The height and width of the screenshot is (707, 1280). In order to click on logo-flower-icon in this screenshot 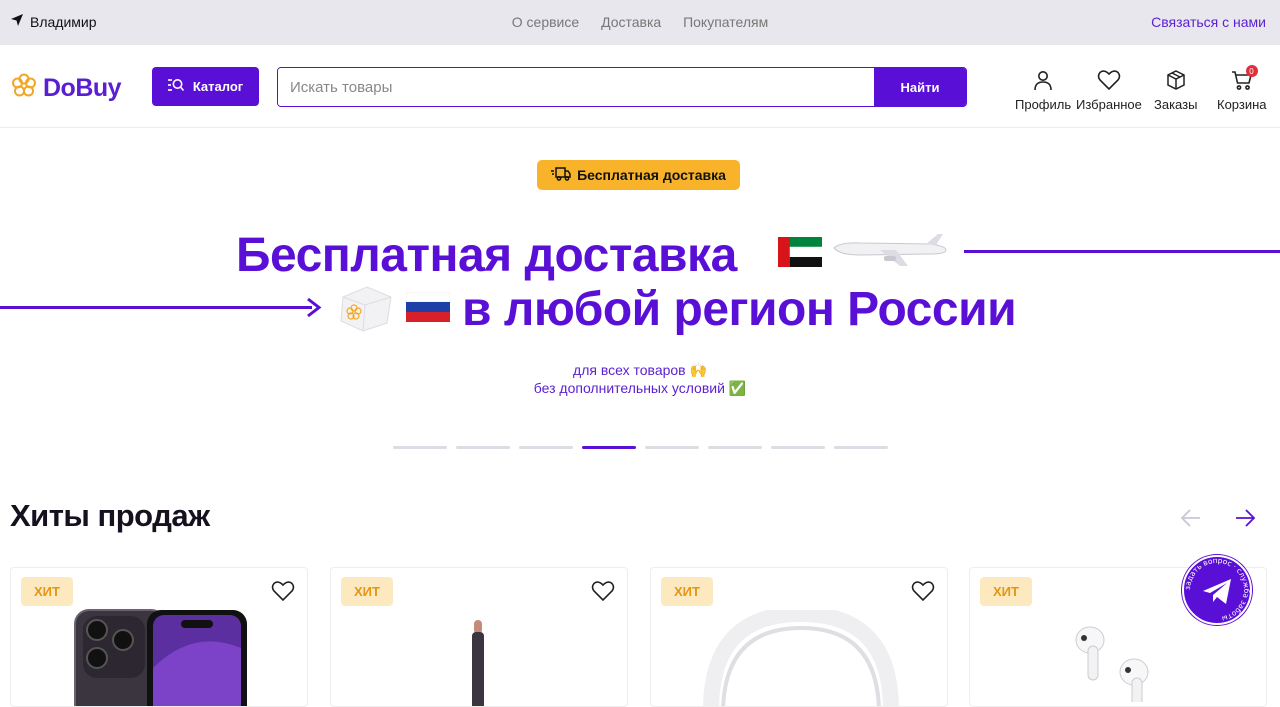, I will do `click(24, 88)`.